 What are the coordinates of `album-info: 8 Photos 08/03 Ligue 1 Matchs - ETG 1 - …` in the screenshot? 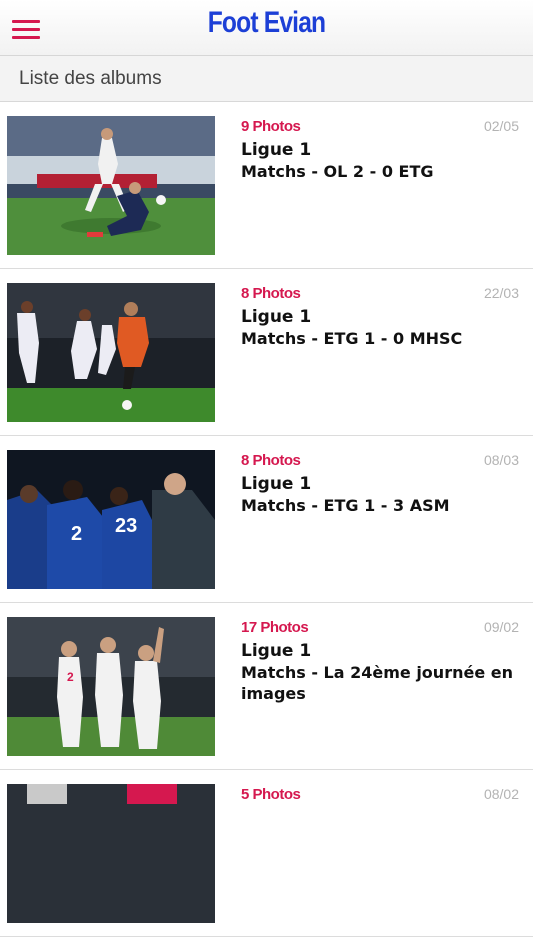 It's located at (380, 484).